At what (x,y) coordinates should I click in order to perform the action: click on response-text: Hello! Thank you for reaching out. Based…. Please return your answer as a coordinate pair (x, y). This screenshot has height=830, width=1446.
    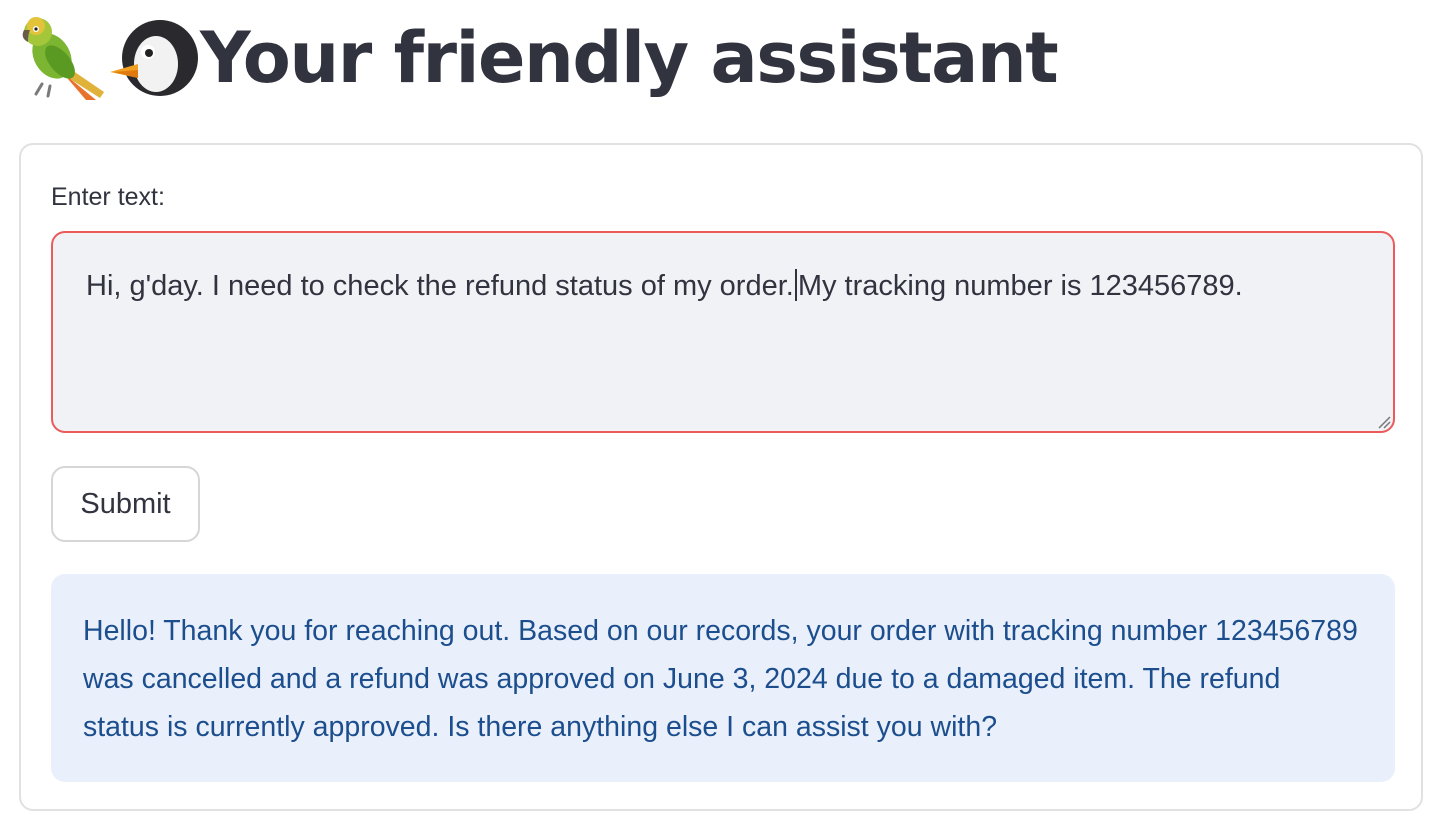
    Looking at the image, I should click on (720, 679).